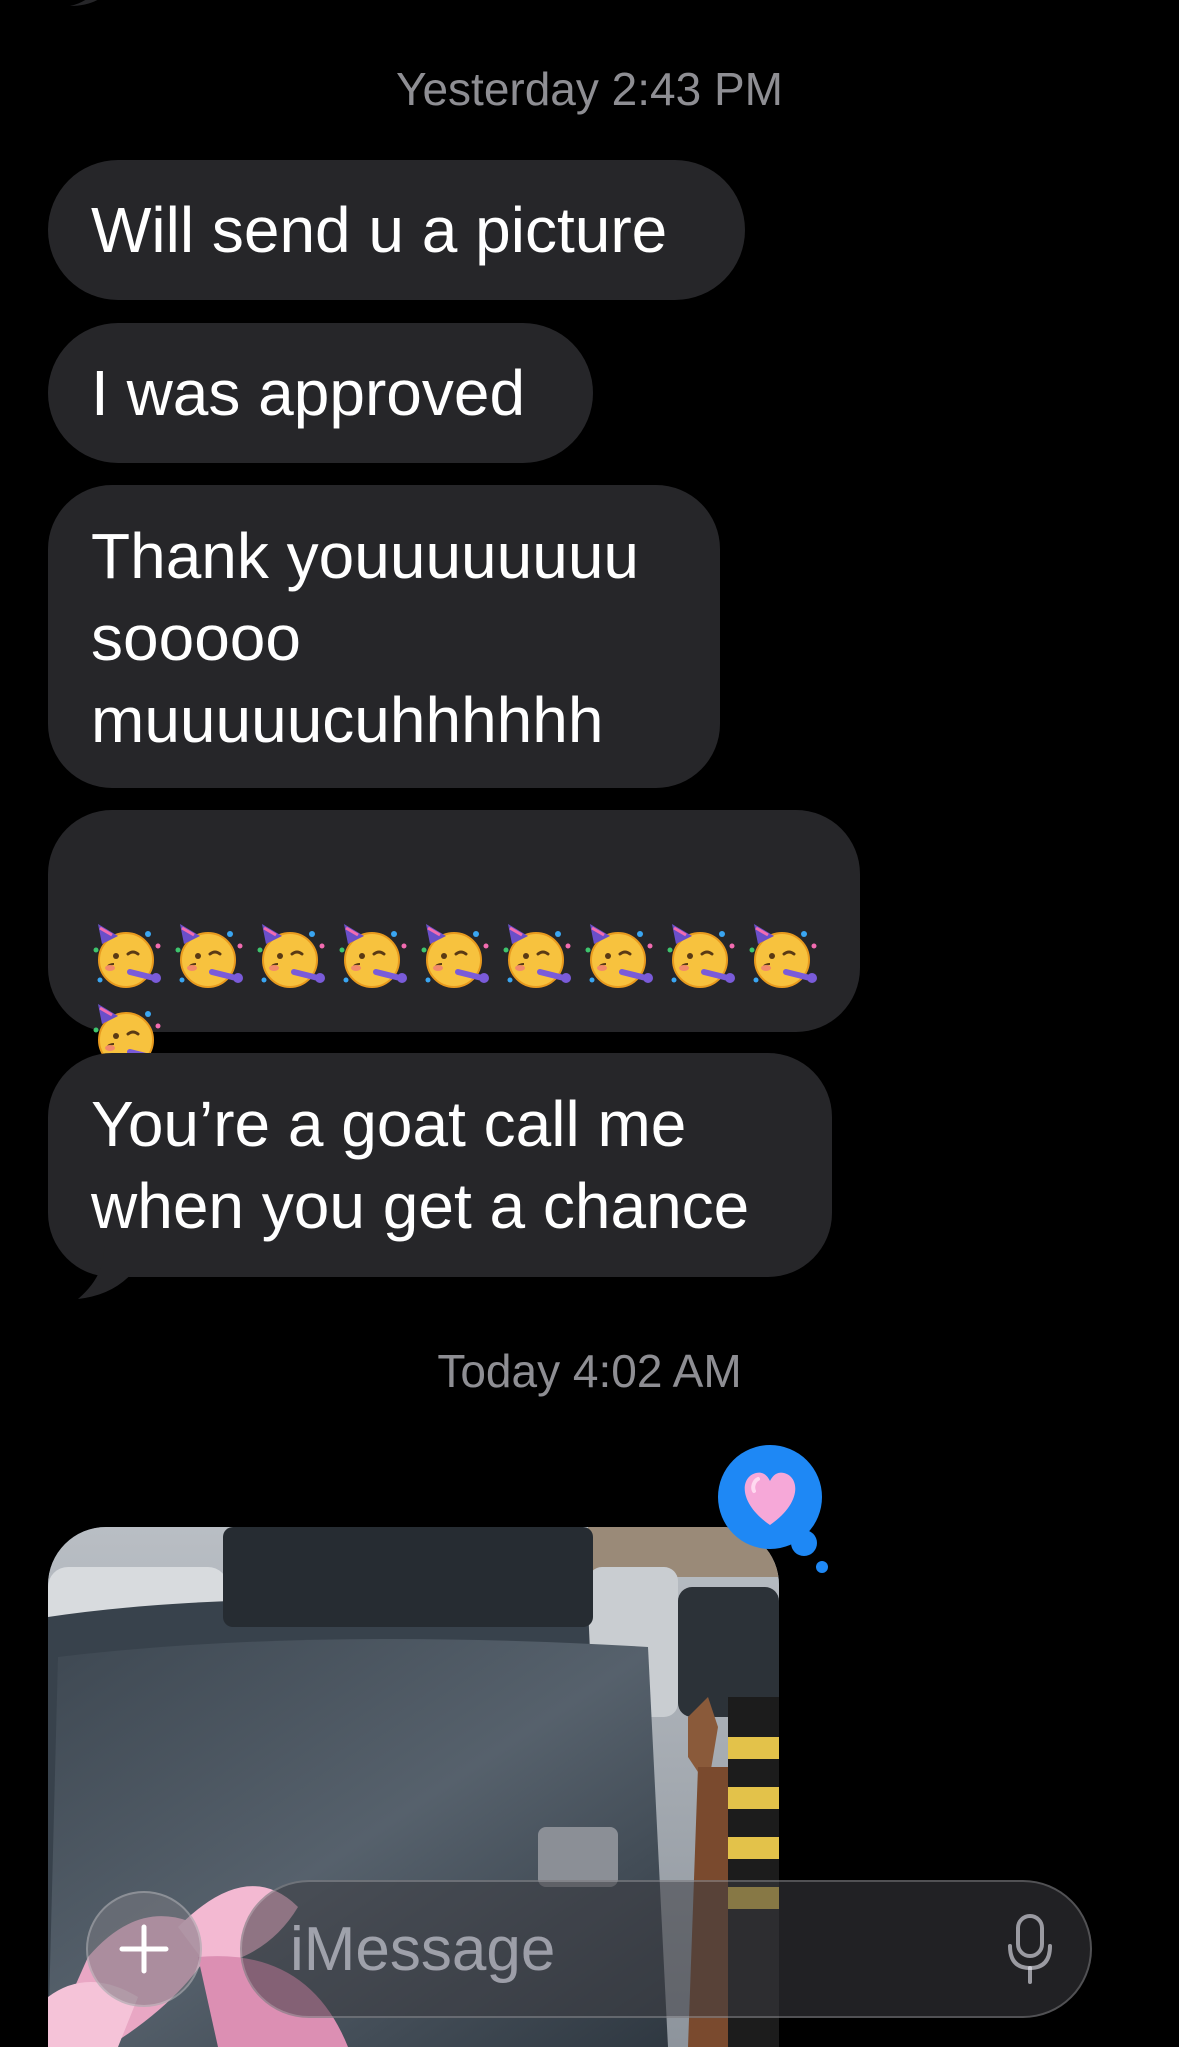 This screenshot has height=2047, width=1179. I want to click on timestamp-time: 2:43 PM, so click(697, 89).